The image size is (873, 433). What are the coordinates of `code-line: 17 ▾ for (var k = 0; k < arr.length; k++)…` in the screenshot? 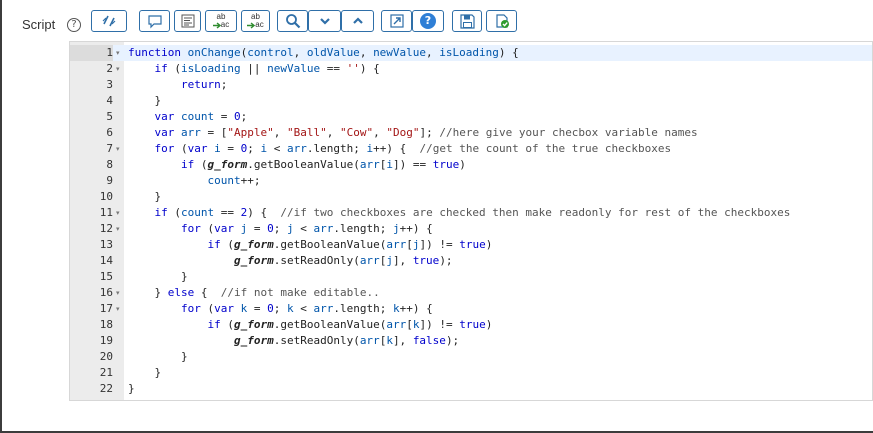 It's located at (471, 309).